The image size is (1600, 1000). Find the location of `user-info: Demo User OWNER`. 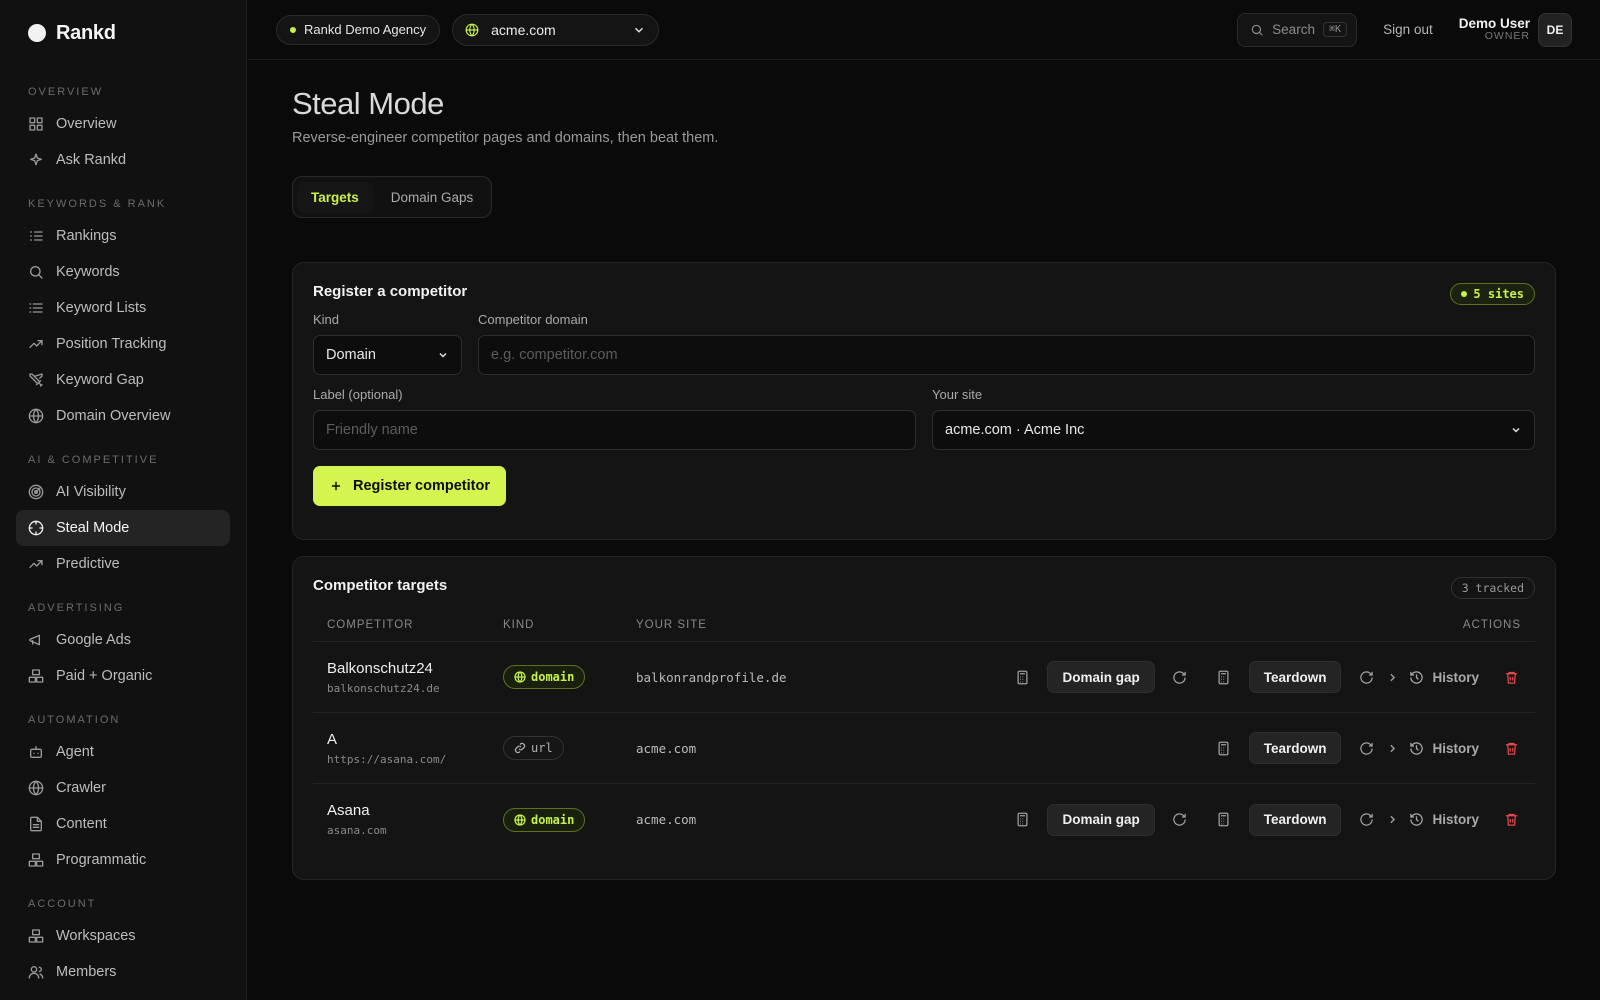

user-info: Demo User OWNER is located at coordinates (1494, 29).